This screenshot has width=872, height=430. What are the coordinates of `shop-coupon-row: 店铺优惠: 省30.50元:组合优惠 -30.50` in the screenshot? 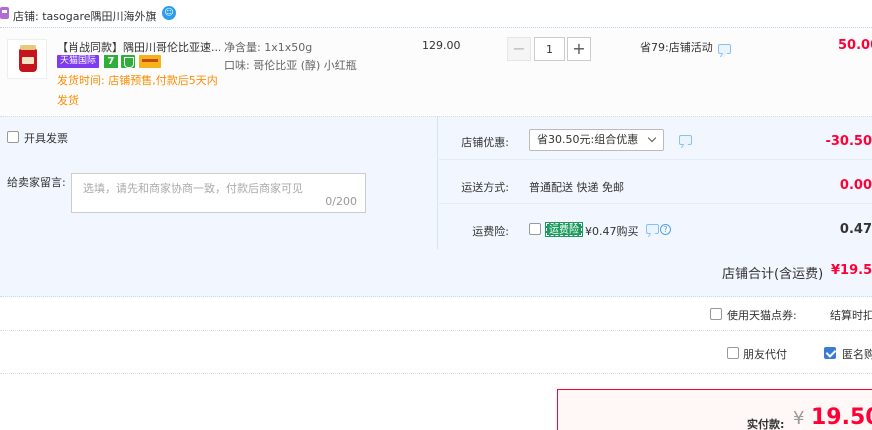 It's located at (655, 138).